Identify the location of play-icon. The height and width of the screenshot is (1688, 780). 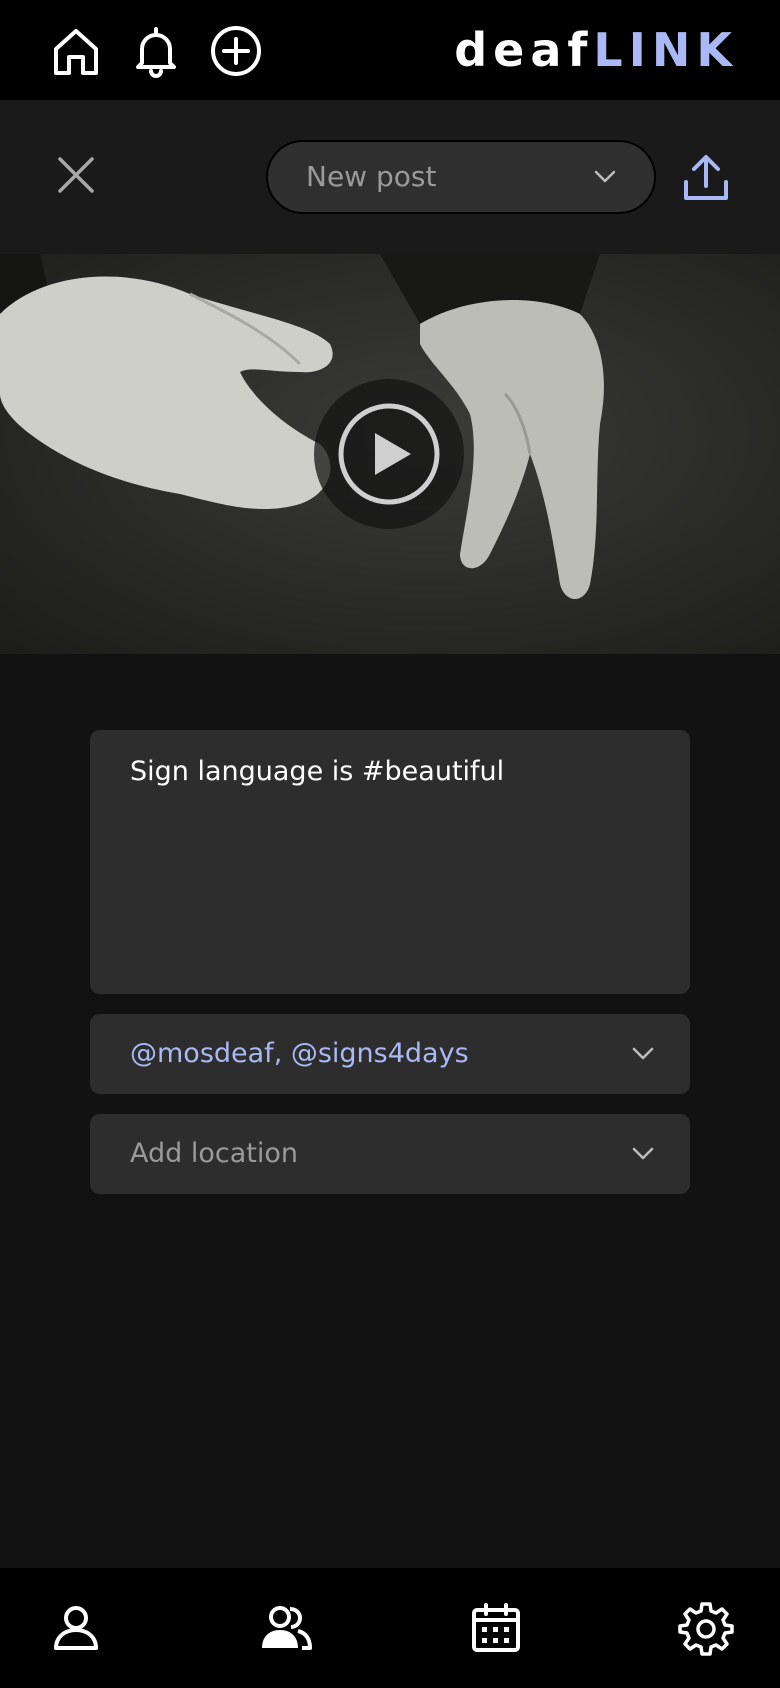
(389, 454).